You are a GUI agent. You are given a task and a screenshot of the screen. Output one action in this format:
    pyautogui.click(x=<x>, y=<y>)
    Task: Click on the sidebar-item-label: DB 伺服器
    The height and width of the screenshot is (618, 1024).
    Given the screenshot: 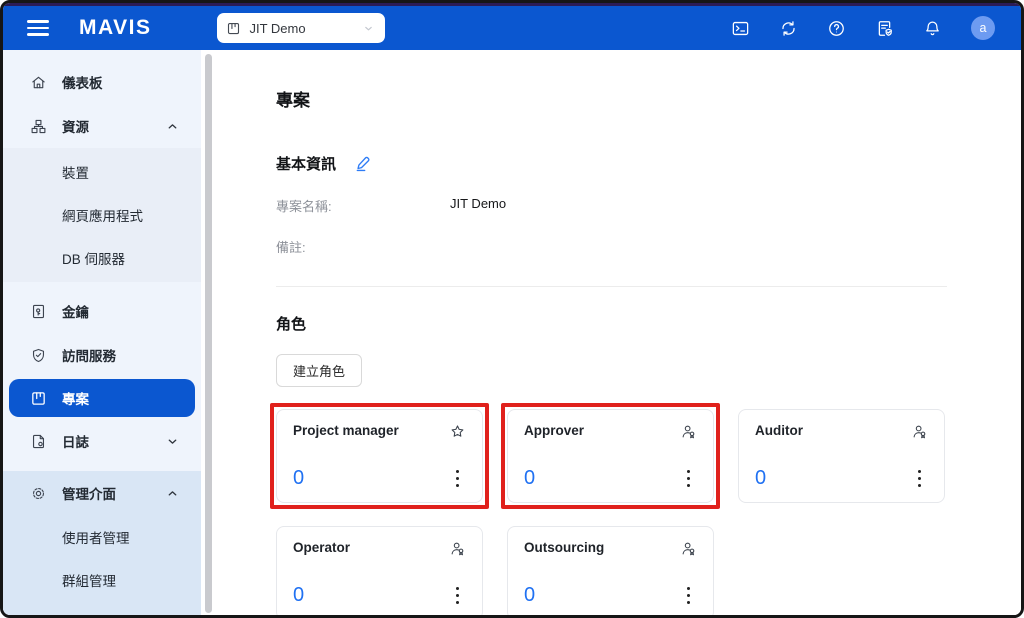 What is the action you would take?
    pyautogui.click(x=94, y=259)
    